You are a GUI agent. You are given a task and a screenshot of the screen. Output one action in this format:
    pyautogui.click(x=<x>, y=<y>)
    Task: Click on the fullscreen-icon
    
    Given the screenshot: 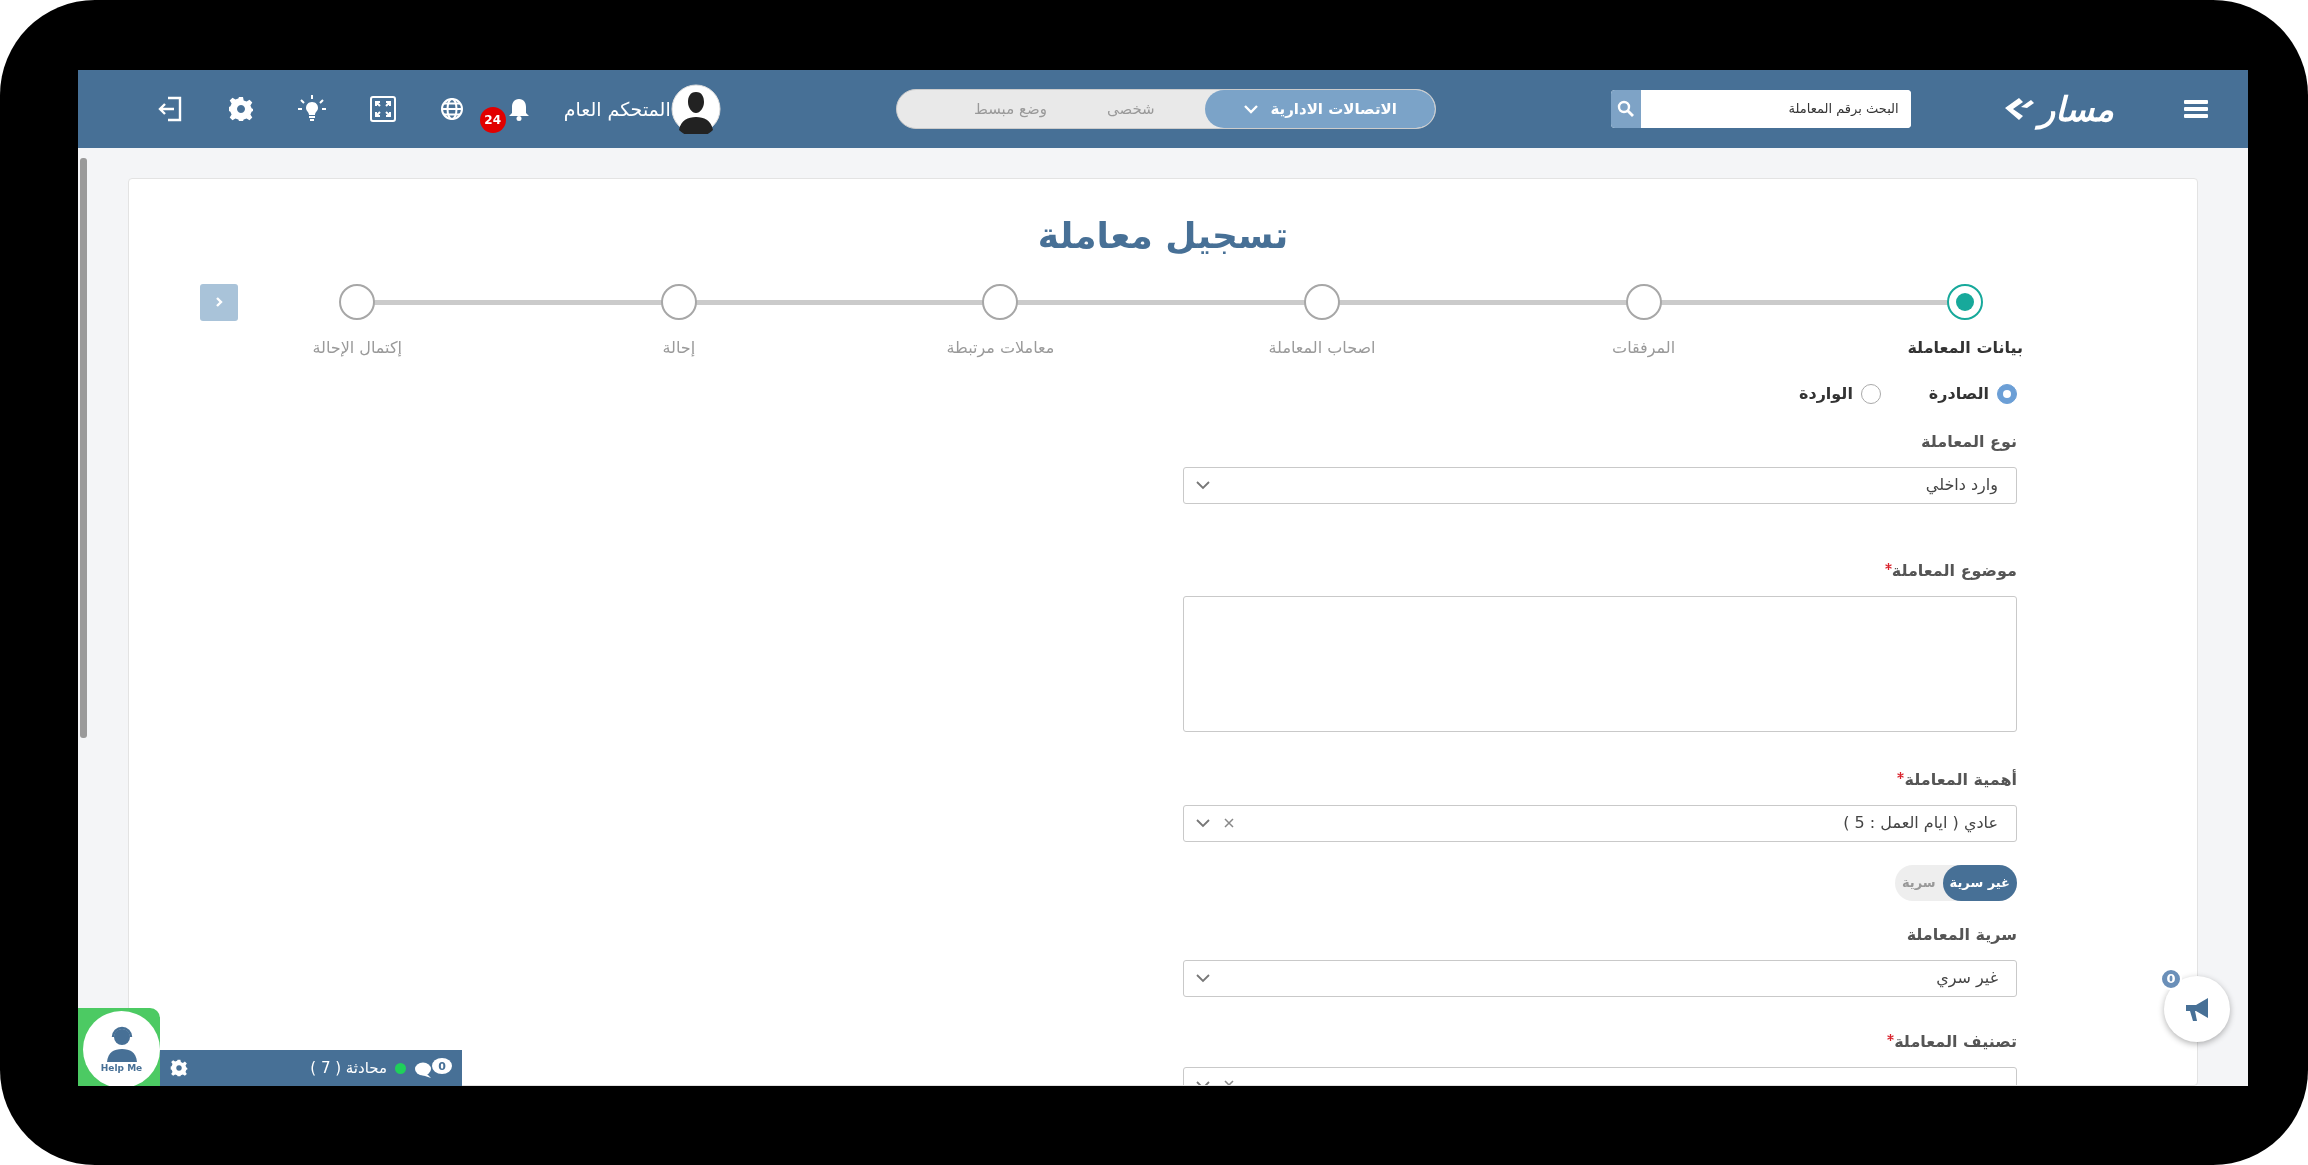 What is the action you would take?
    pyautogui.click(x=382, y=109)
    